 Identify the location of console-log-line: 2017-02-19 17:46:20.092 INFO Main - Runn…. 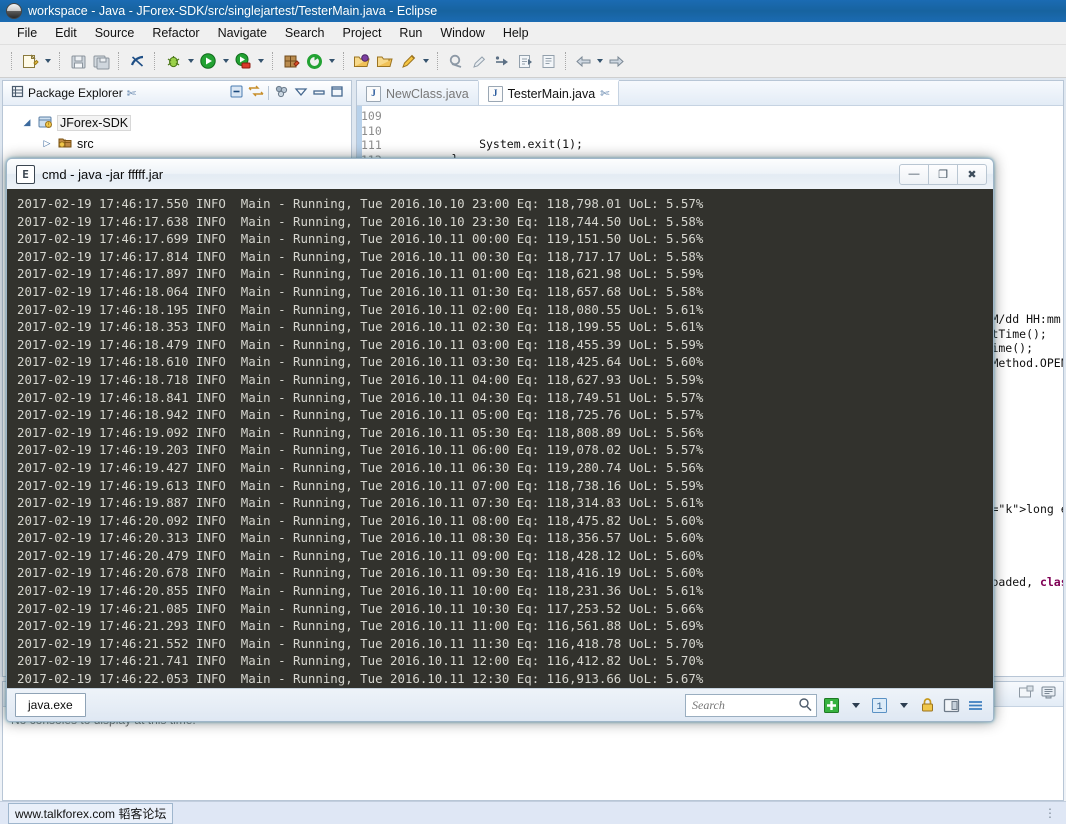
(360, 520).